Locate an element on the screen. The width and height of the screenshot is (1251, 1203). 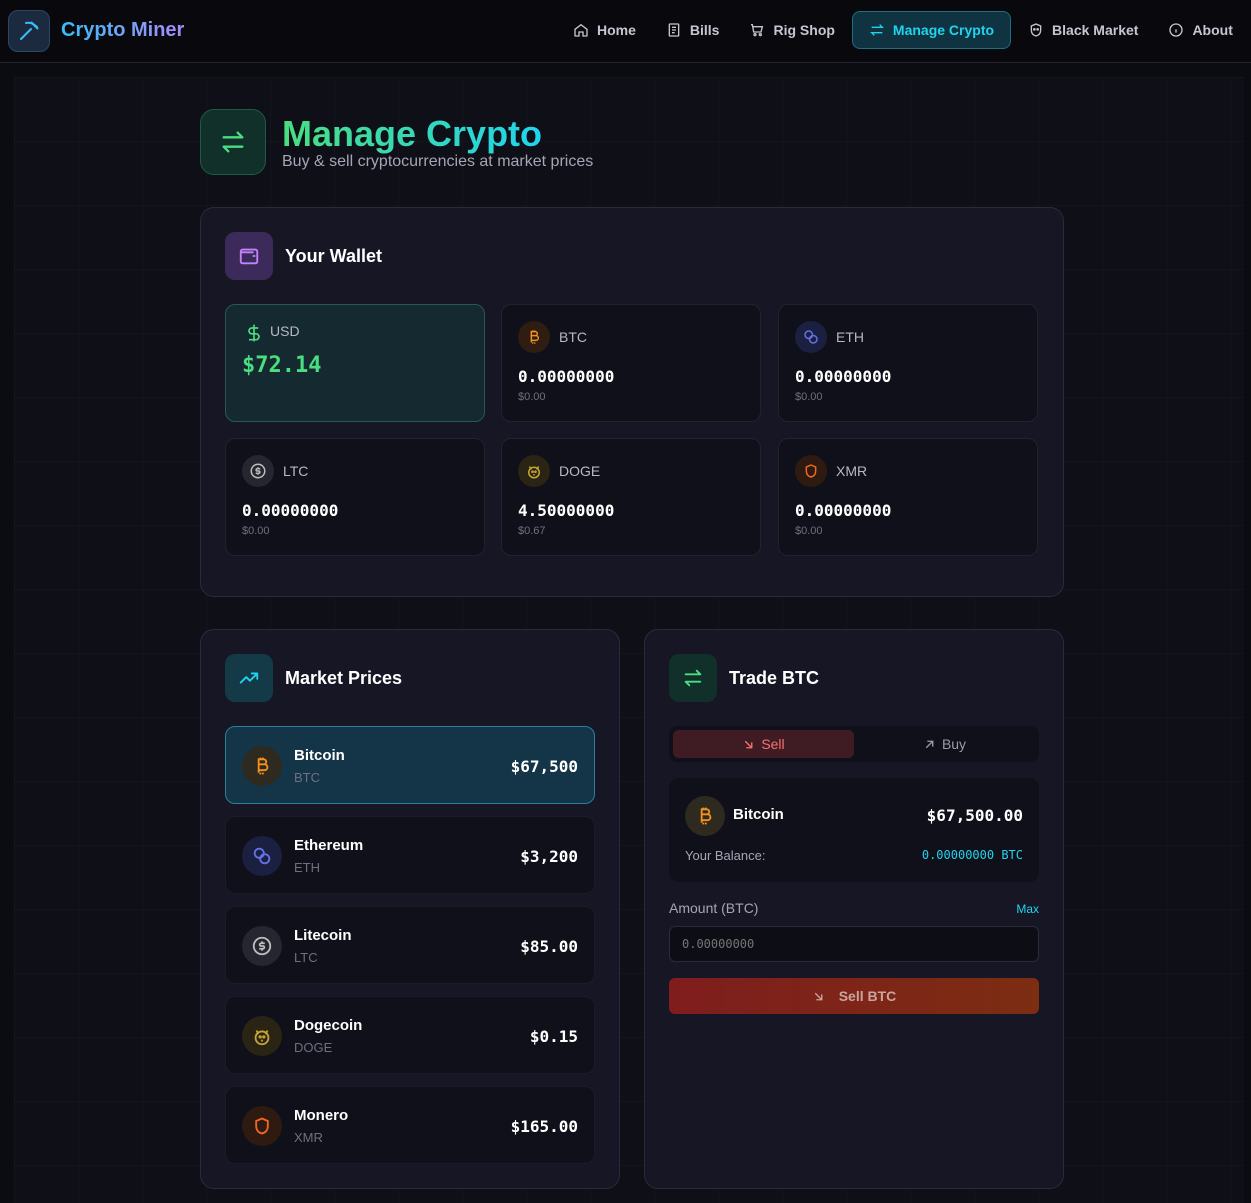
nav-manage-crypto-label: Manage Crypto is located at coordinates (943, 30).